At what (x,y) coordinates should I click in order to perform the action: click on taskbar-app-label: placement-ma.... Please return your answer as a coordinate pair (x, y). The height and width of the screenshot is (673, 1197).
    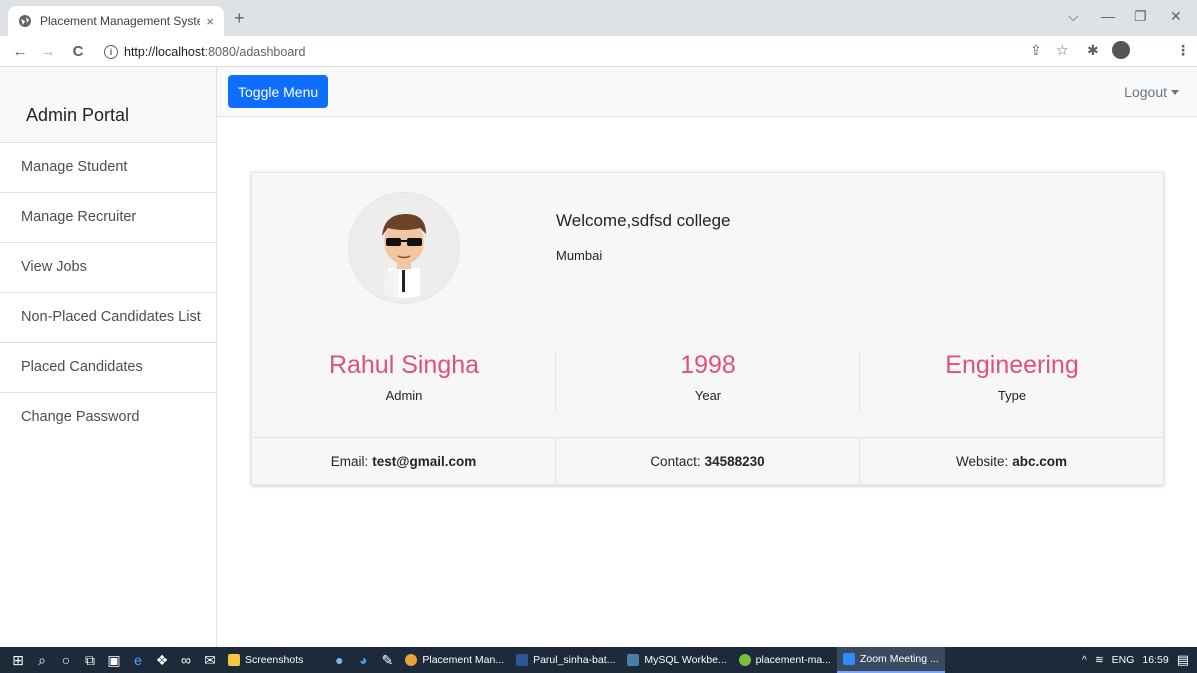
    Looking at the image, I should click on (793, 660).